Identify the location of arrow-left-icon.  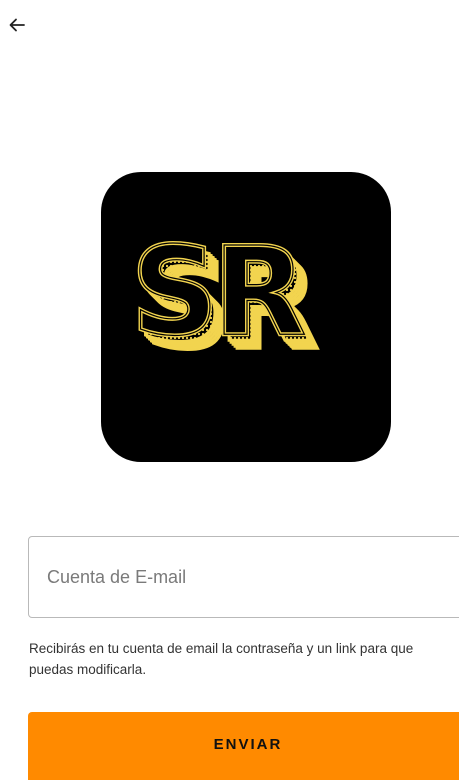
(17, 27).